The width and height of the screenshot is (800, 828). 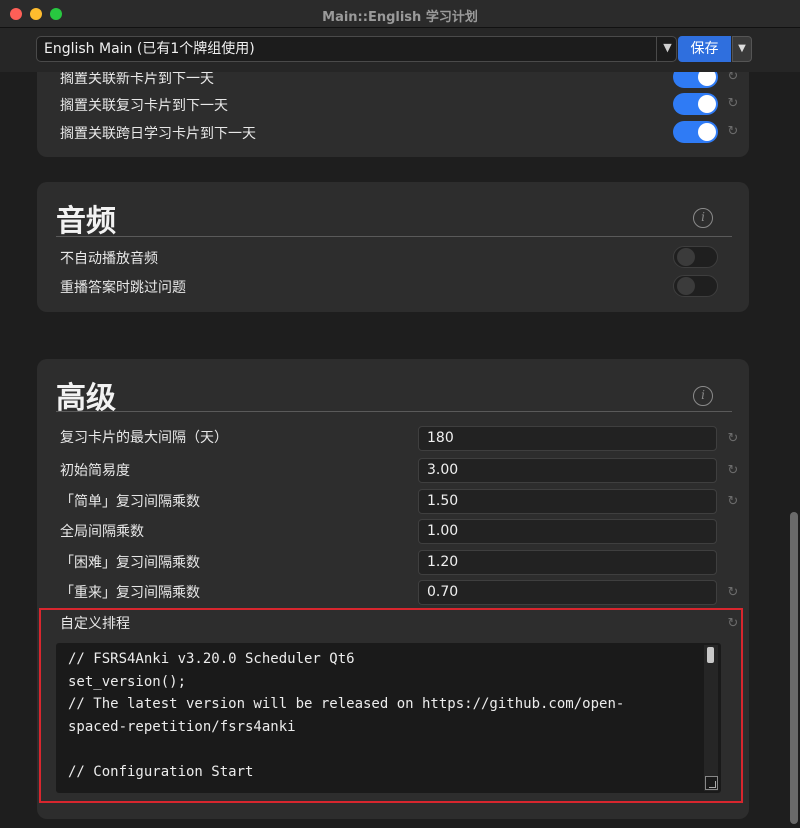 I want to click on starting-ease-input: 3.00, so click(x=567, y=470).